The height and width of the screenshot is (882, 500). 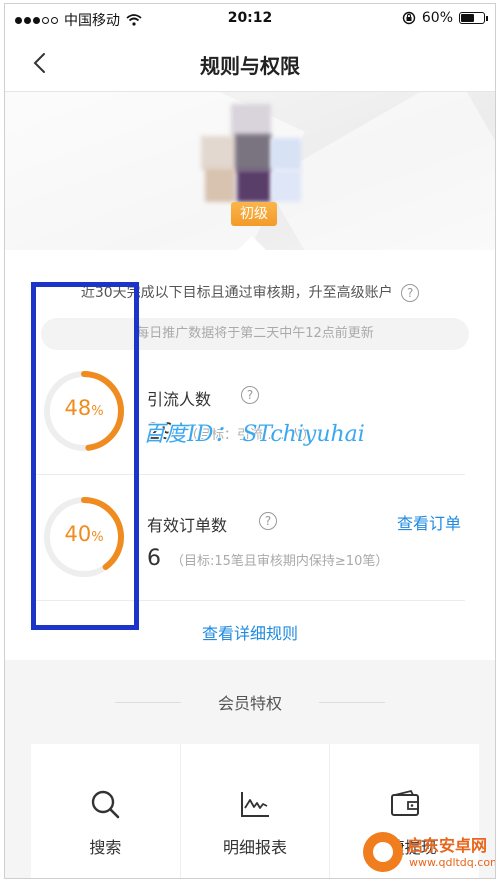 What do you see at coordinates (468, 18) in the screenshot?
I see `battery-fill` at bounding box center [468, 18].